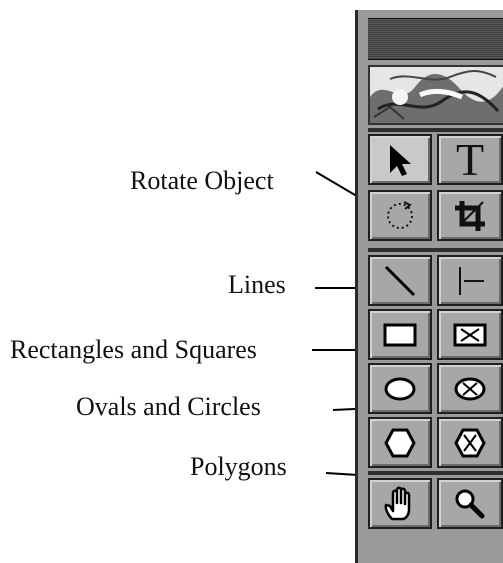  I want to click on regular-polygon-tool, so click(470, 442).